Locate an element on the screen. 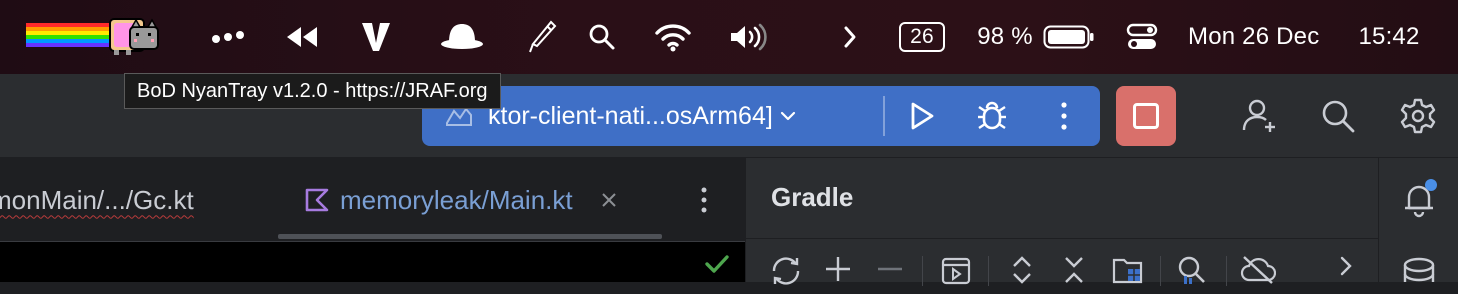 This screenshot has width=1458, height=294. run-more-button is located at coordinates (1064, 116).